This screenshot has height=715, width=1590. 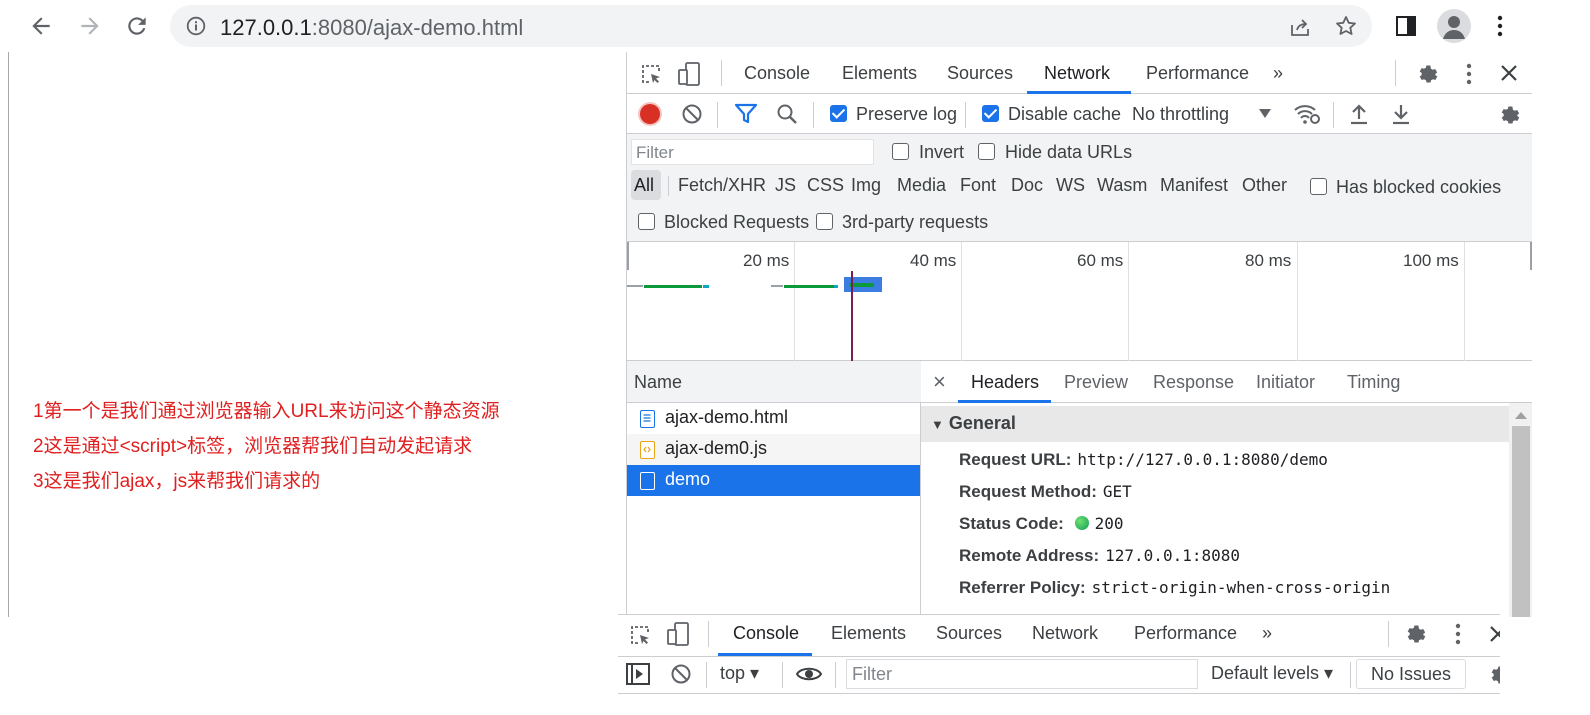 What do you see at coordinates (1241, 587) in the screenshot?
I see `field-value: strict-origin-when-cross-origin` at bounding box center [1241, 587].